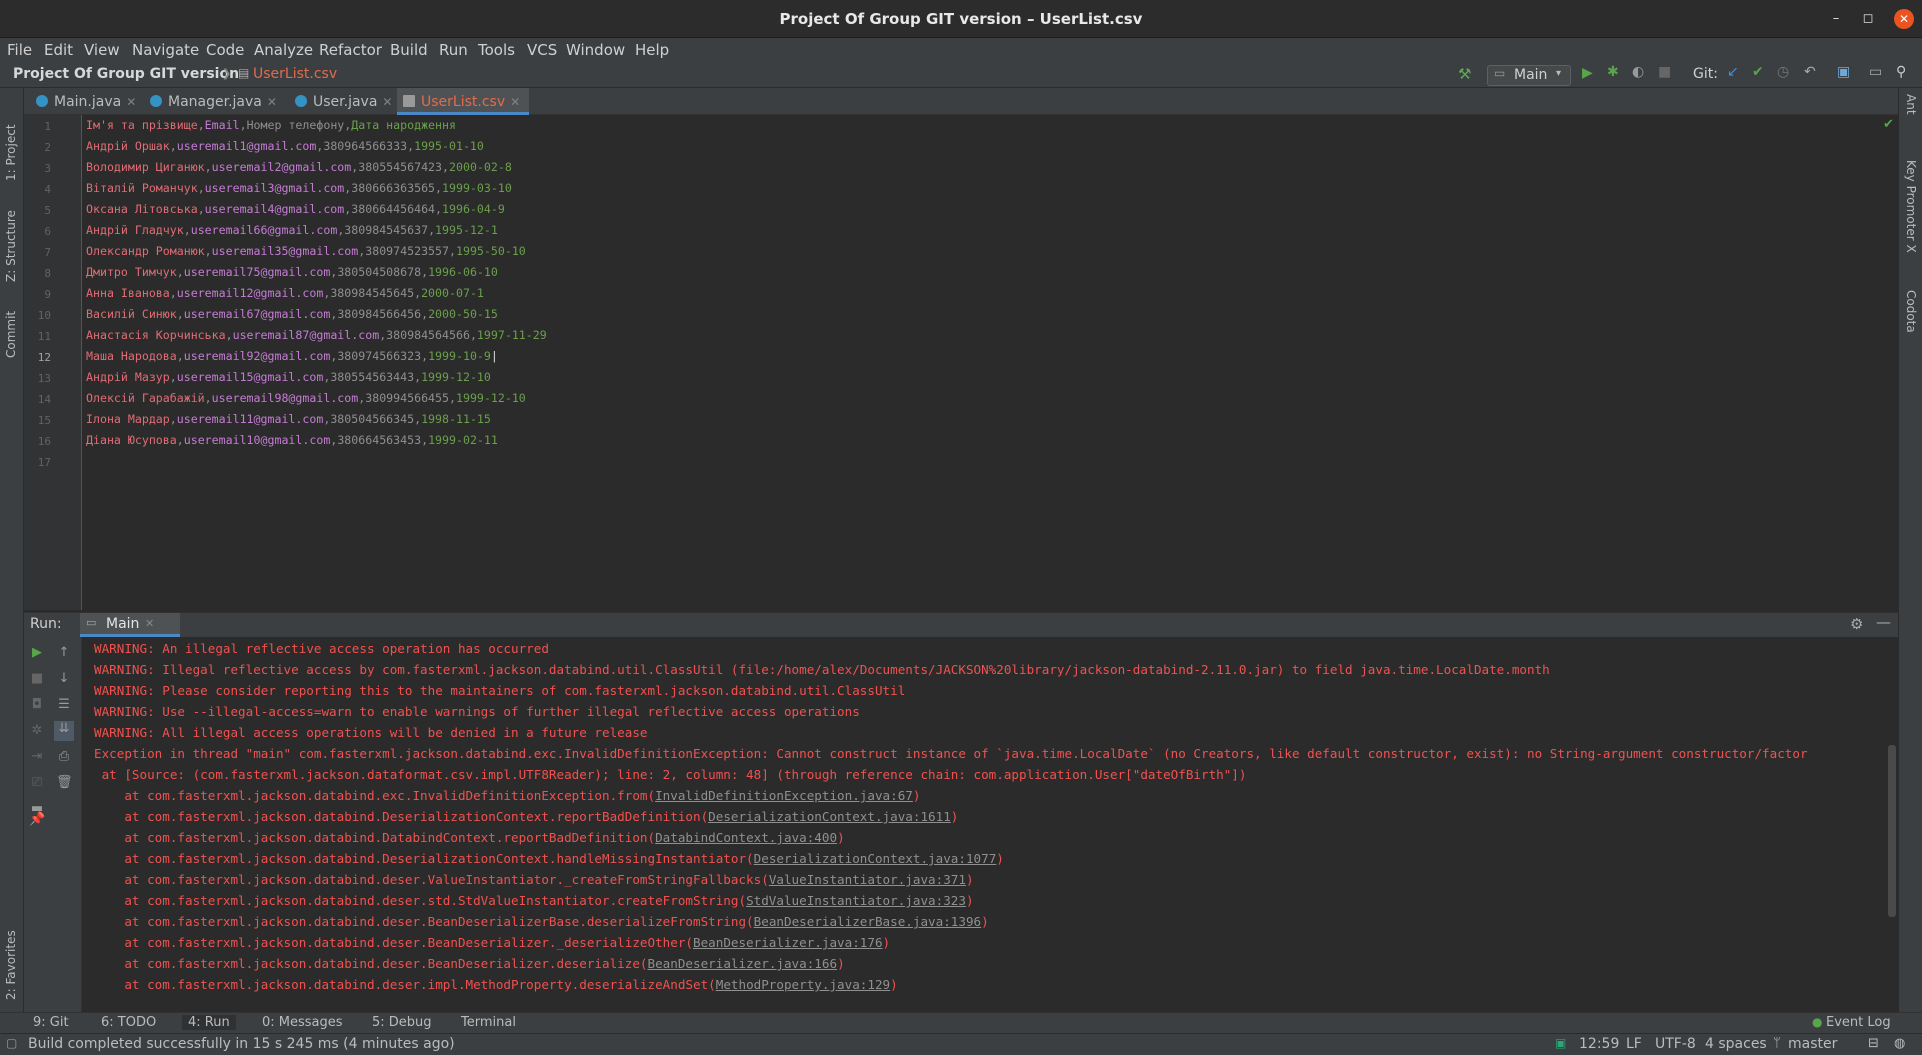 This screenshot has height=1055, width=1922. What do you see at coordinates (64, 782) in the screenshot?
I see `trash-icon: 🗑` at bounding box center [64, 782].